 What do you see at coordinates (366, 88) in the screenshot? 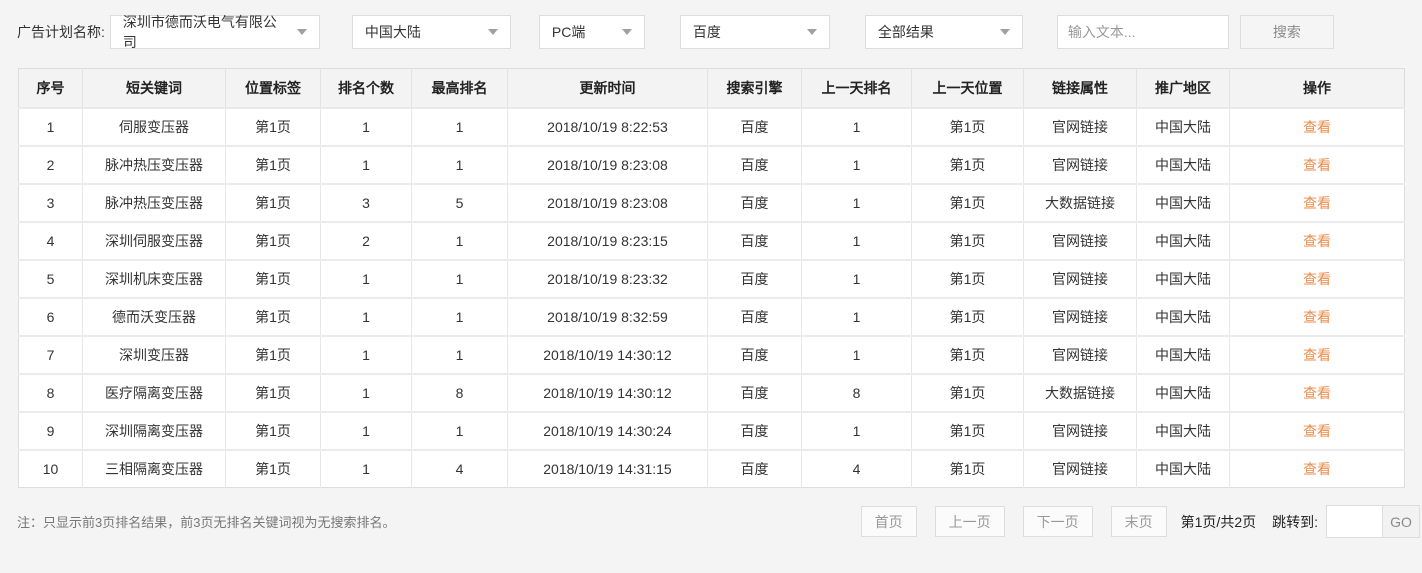
I see `column-header-rank-count: 排名个数` at bounding box center [366, 88].